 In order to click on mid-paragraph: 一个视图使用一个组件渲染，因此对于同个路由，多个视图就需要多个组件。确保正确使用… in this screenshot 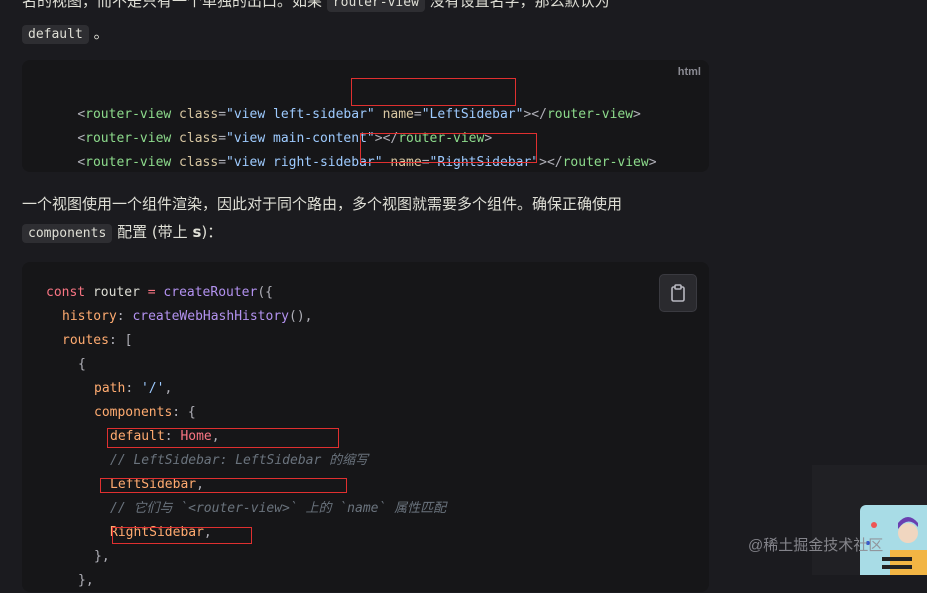, I will do `click(372, 219)`.